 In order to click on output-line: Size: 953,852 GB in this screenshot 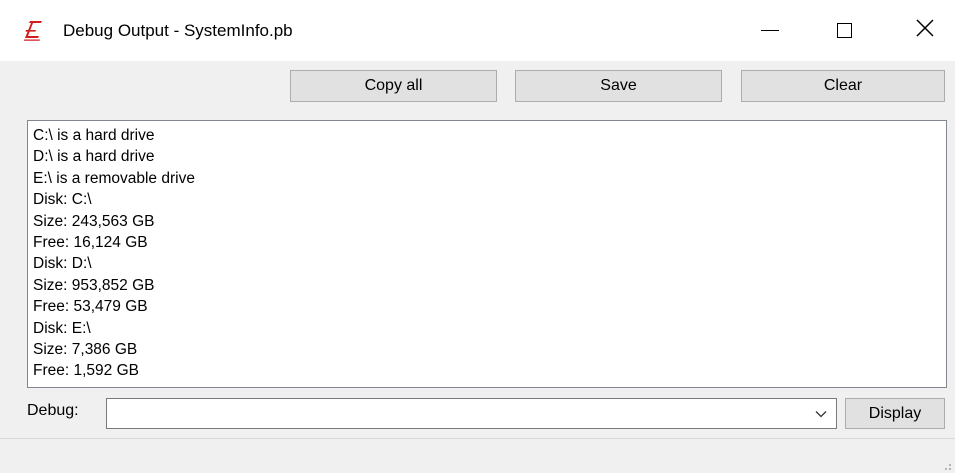, I will do `click(94, 285)`.